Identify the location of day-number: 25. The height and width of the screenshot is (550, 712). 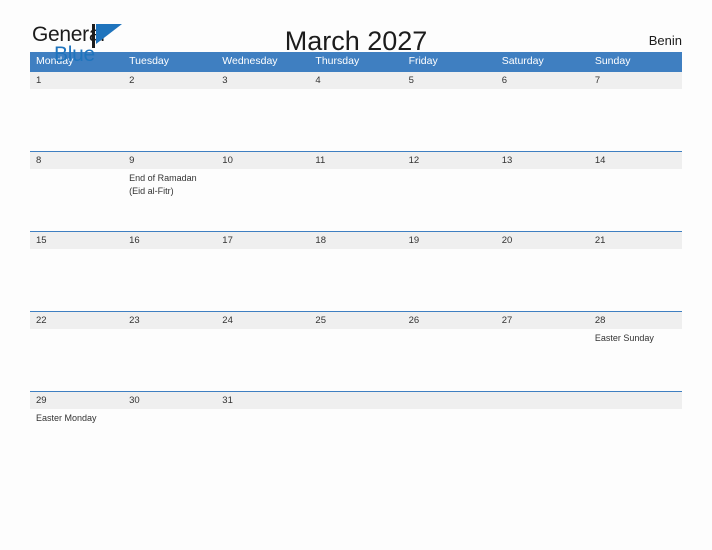
(355, 320).